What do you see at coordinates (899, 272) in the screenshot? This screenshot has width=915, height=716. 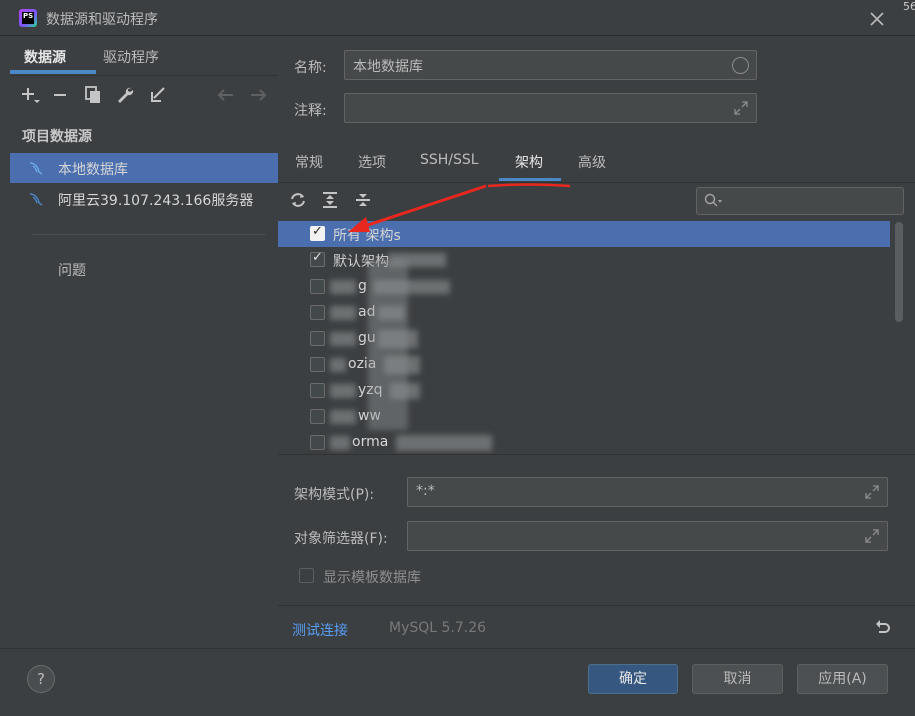 I see `schema-list-scrollbar` at bounding box center [899, 272].